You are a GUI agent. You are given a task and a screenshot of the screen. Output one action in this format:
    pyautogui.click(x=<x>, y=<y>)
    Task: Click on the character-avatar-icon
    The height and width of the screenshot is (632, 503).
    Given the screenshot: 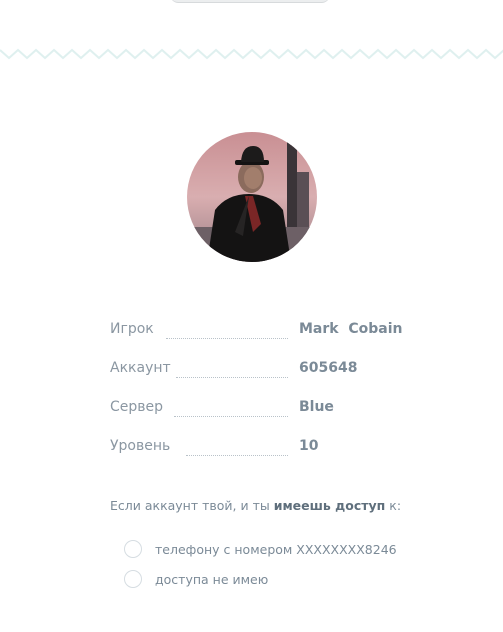 What is the action you would take?
    pyautogui.click(x=252, y=197)
    